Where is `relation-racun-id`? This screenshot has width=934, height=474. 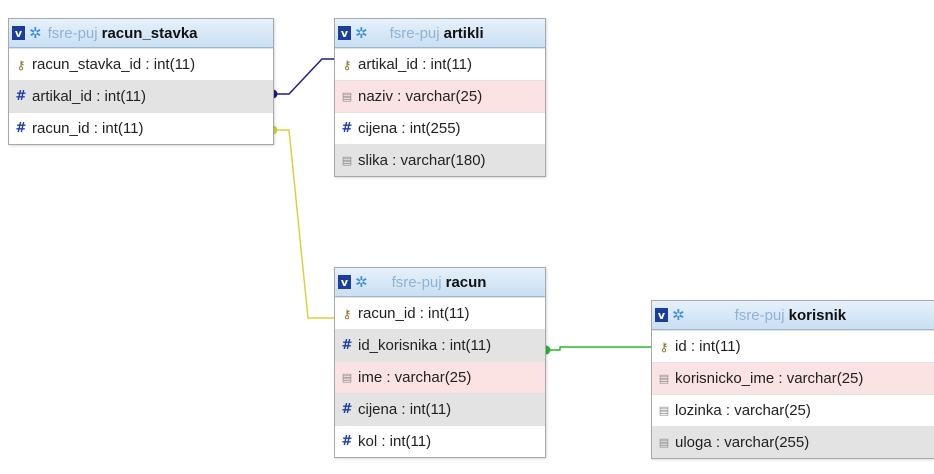
relation-racun-id is located at coordinates (301, 222).